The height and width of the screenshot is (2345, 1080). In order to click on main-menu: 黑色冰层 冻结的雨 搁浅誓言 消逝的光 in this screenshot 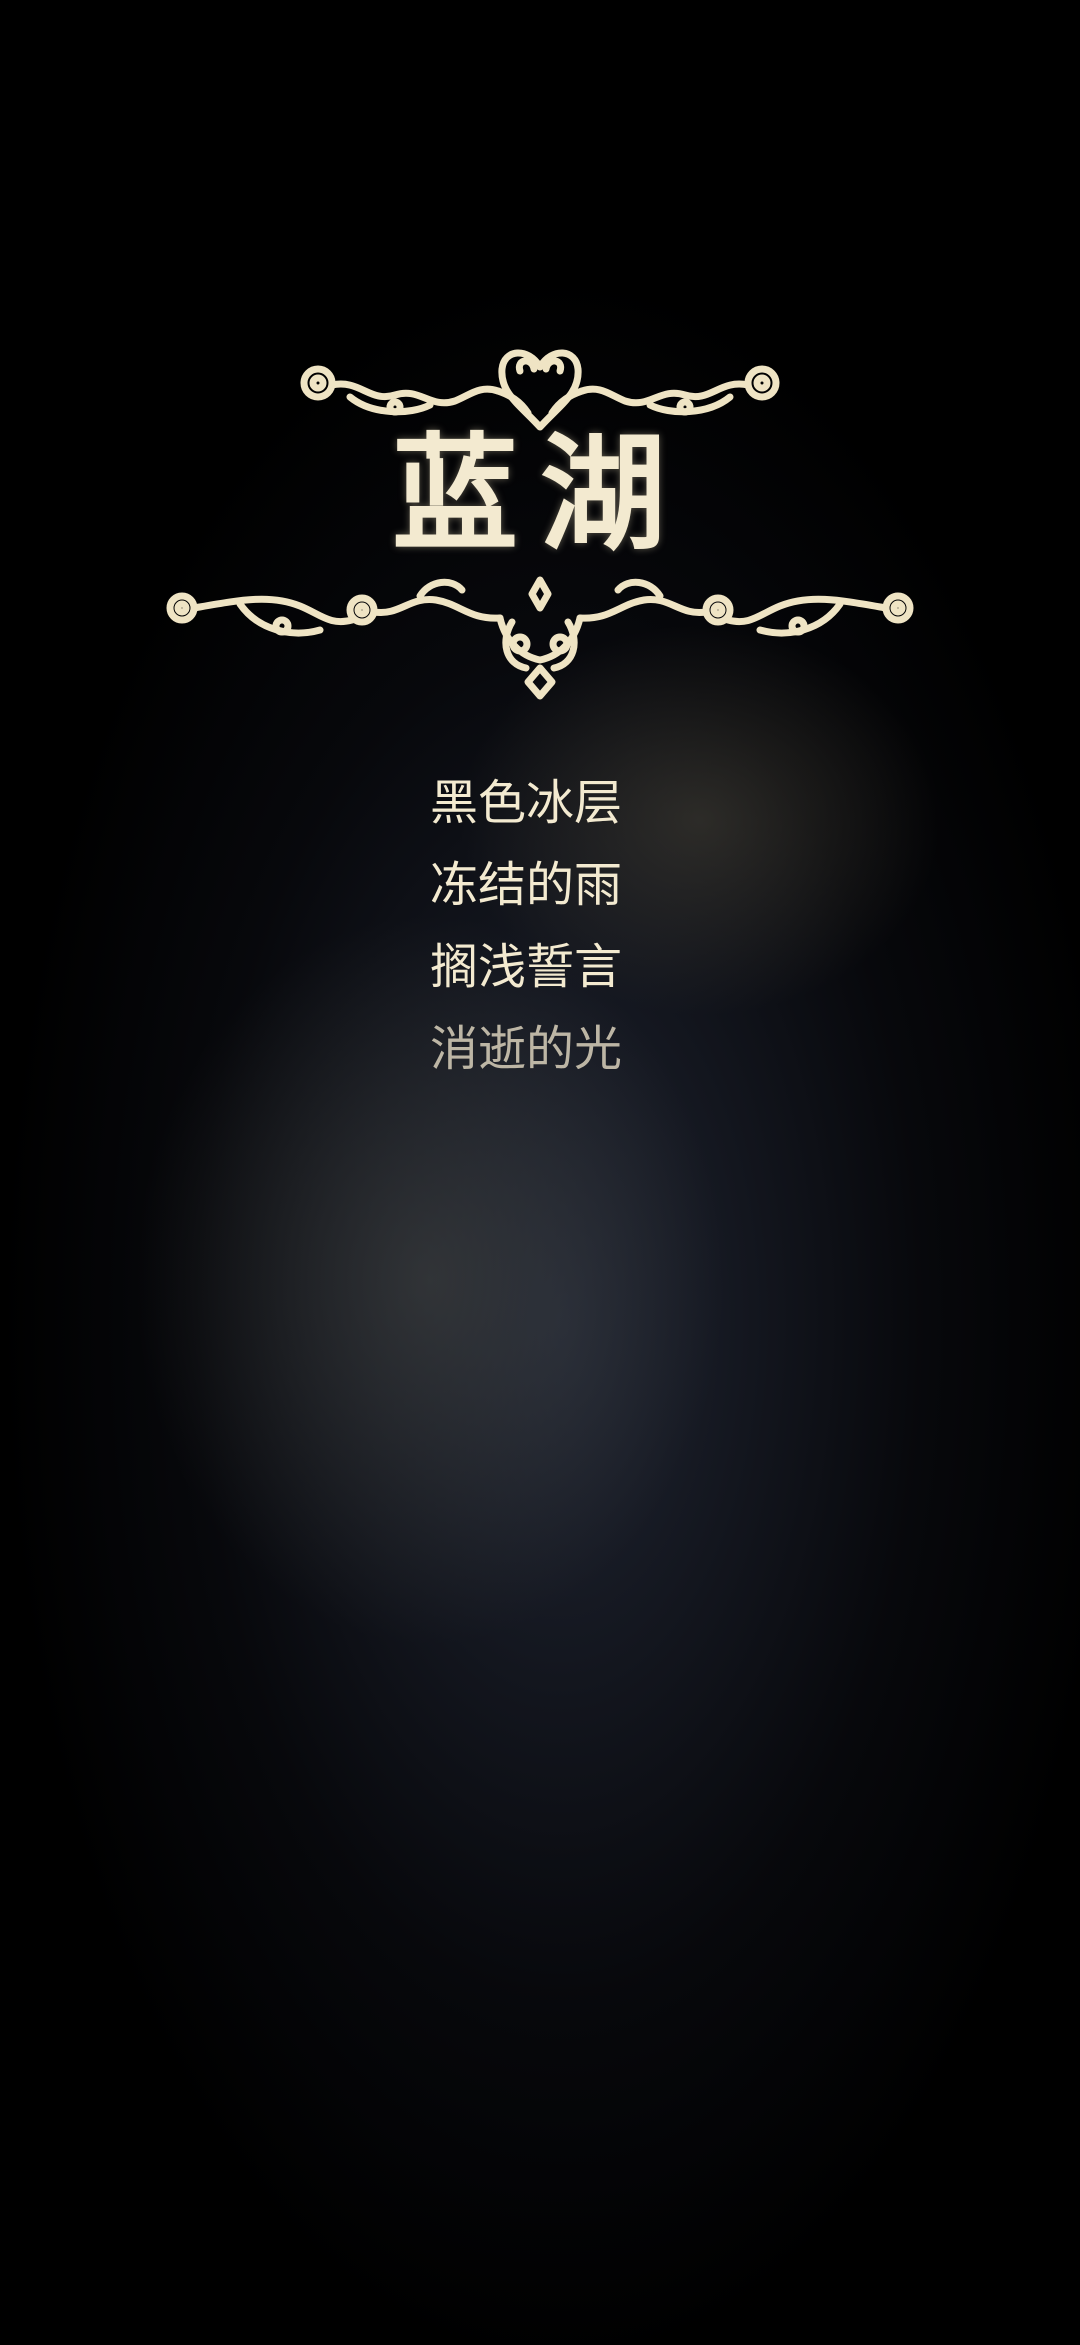, I will do `click(540, 926)`.